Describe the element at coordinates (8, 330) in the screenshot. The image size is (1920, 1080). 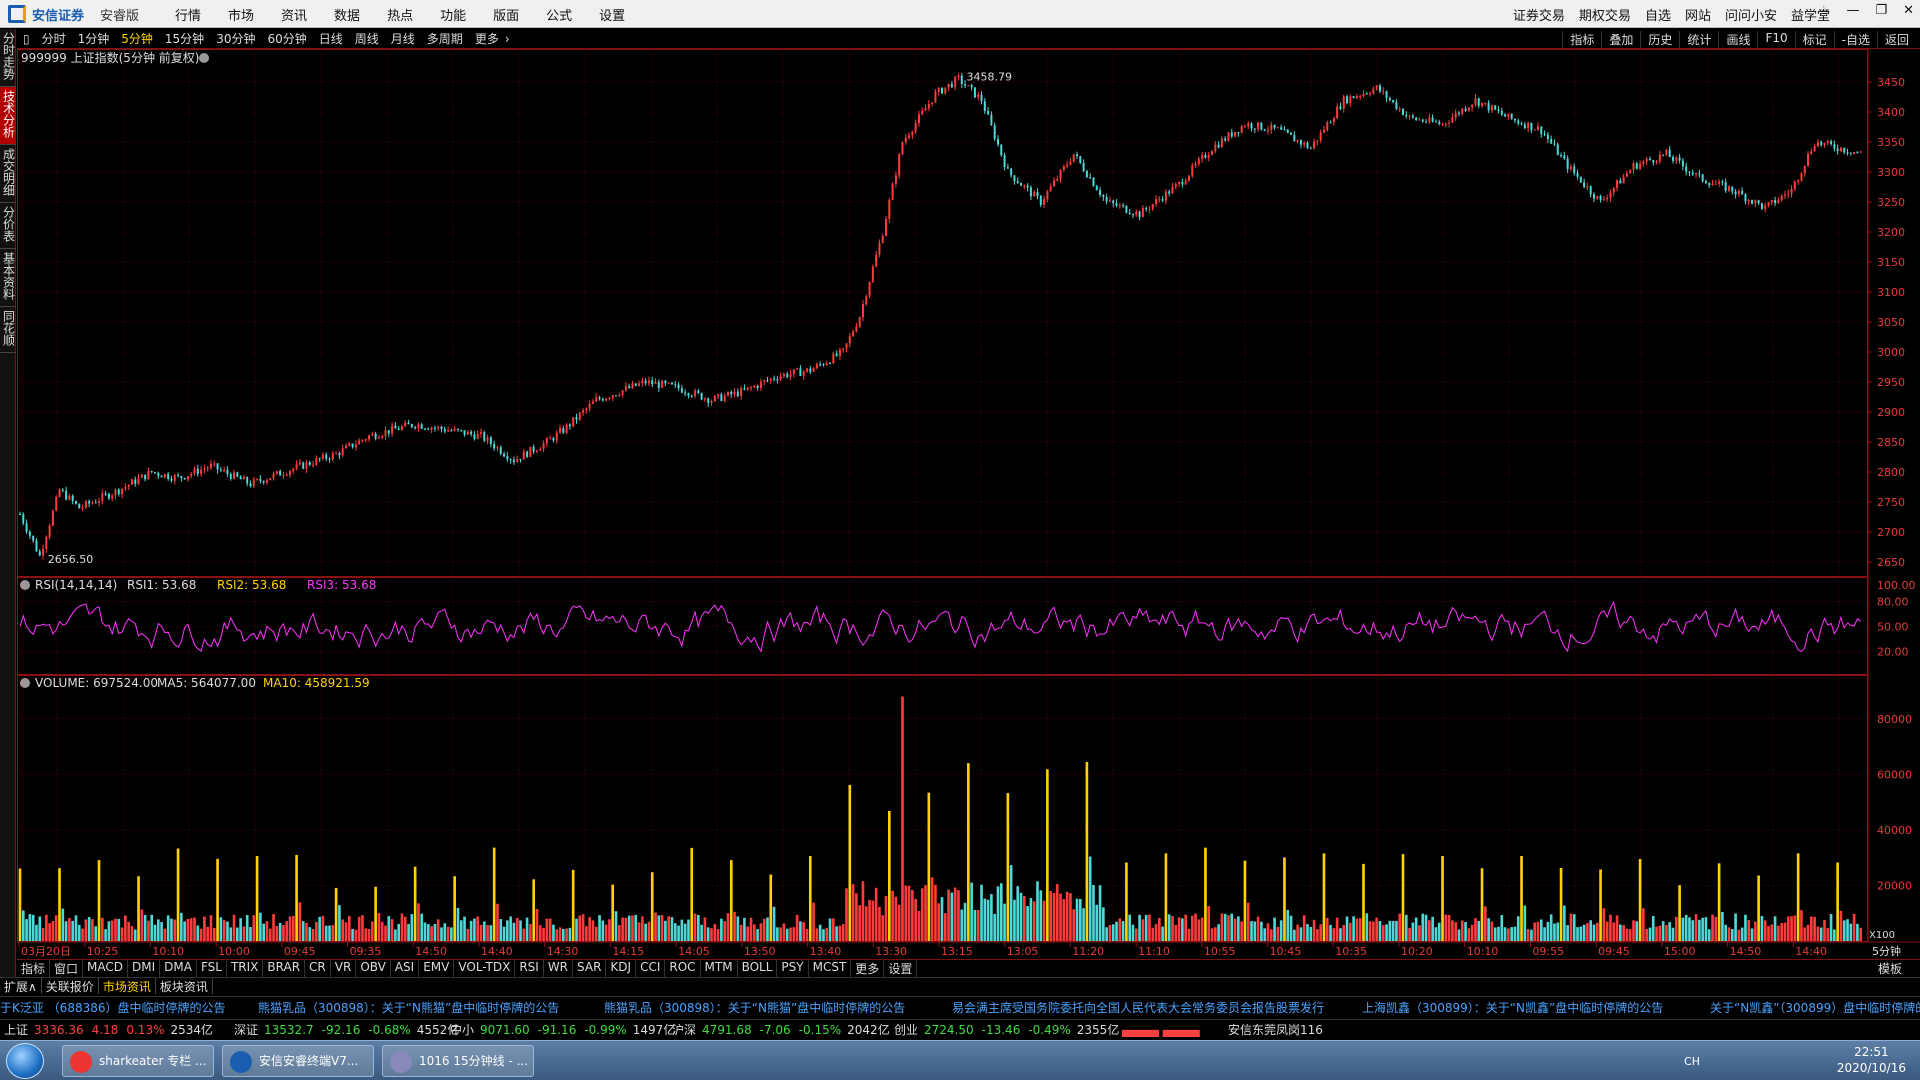
I see `side-tab: 同花顺` at that location.